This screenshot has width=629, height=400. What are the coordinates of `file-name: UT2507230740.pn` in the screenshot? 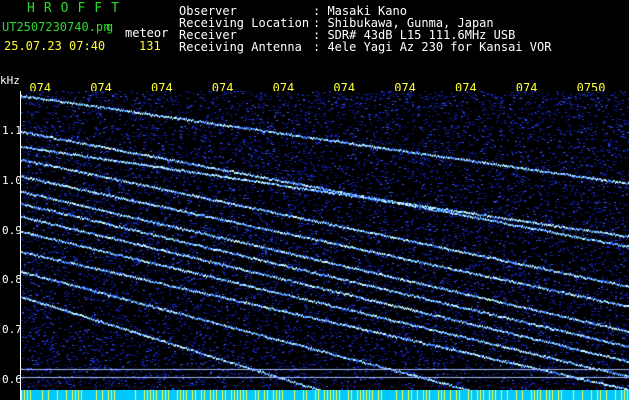 It's located at (56, 27).